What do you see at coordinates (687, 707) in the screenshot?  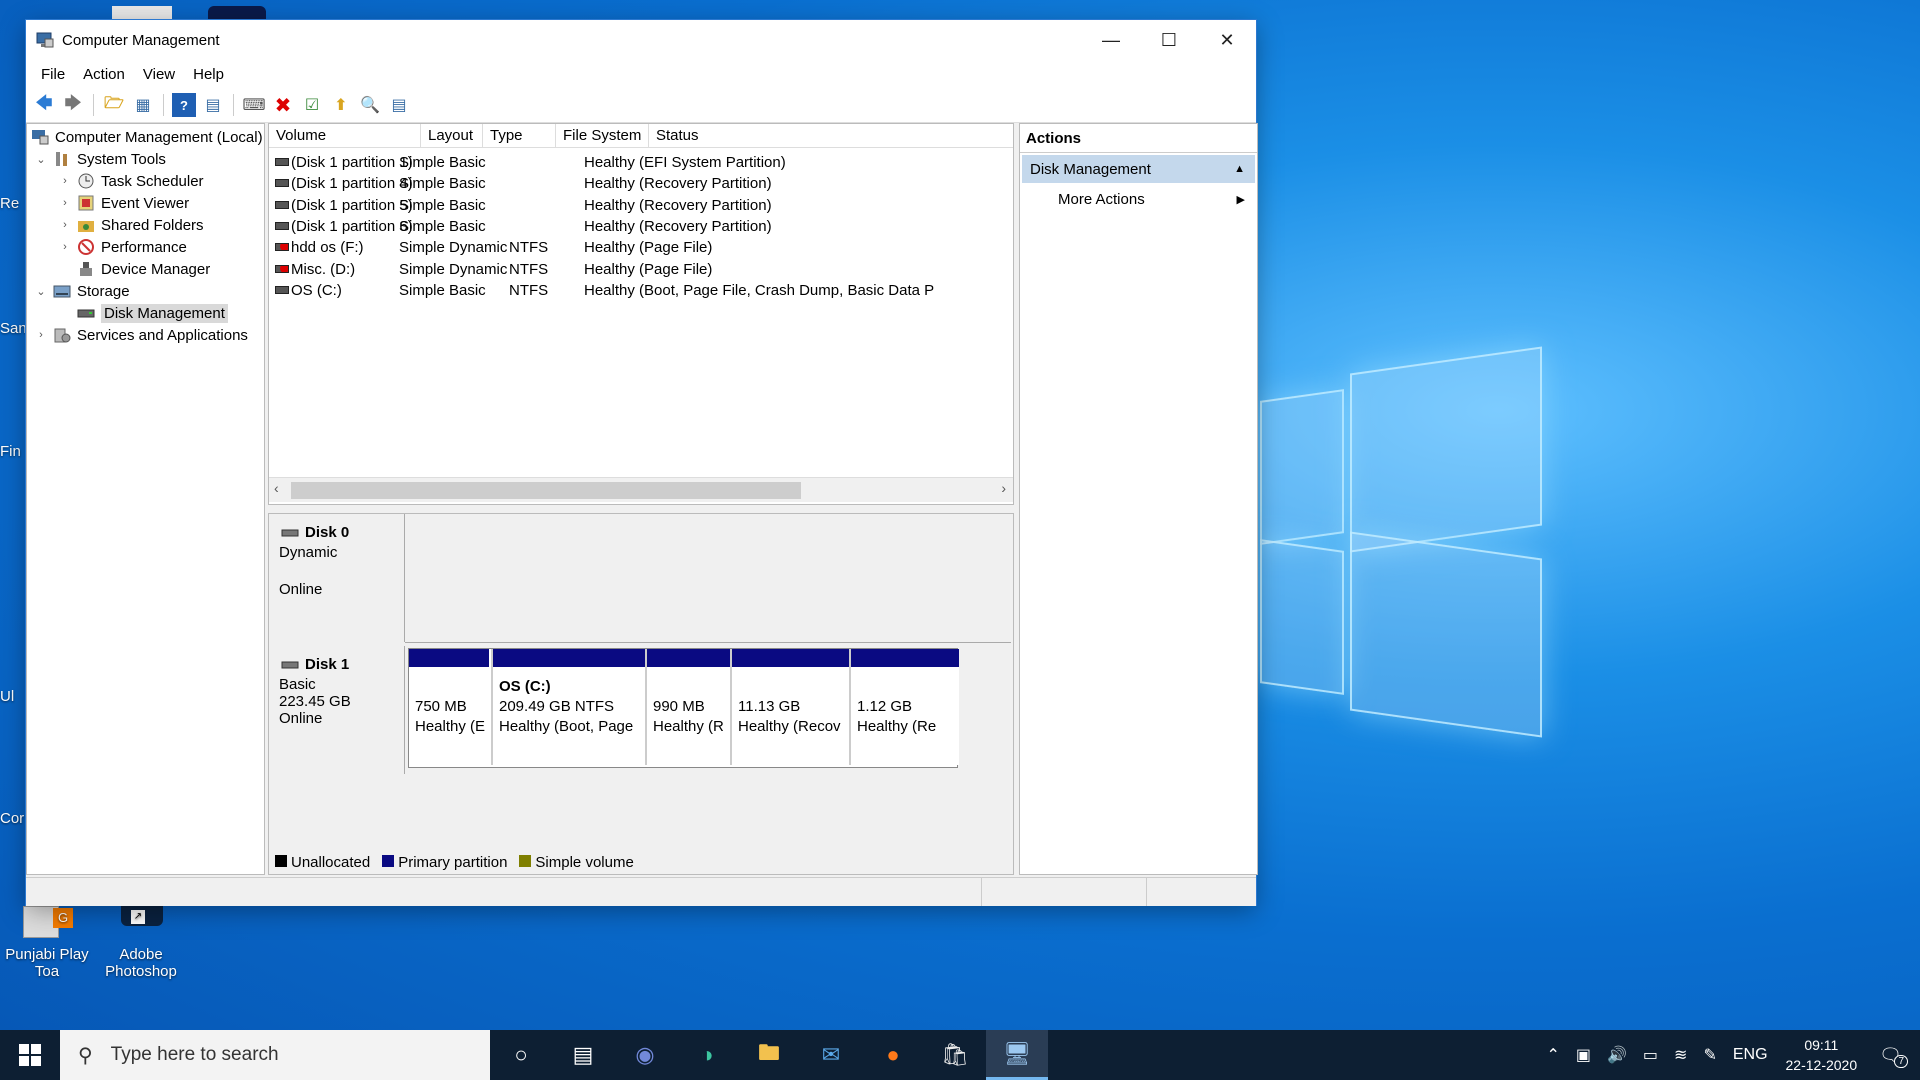 I see `disk1-partition-3: 990 MB Healthy (R` at bounding box center [687, 707].